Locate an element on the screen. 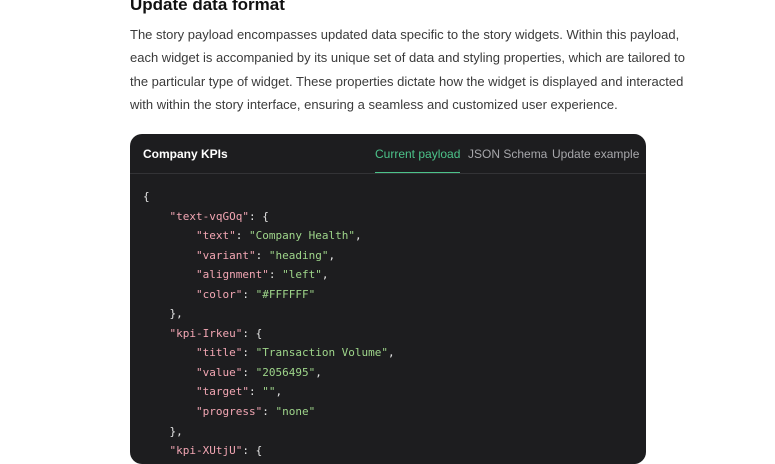 Image resolution: width=775 pixels, height=464 pixels. code-key: "progress" is located at coordinates (229, 412).